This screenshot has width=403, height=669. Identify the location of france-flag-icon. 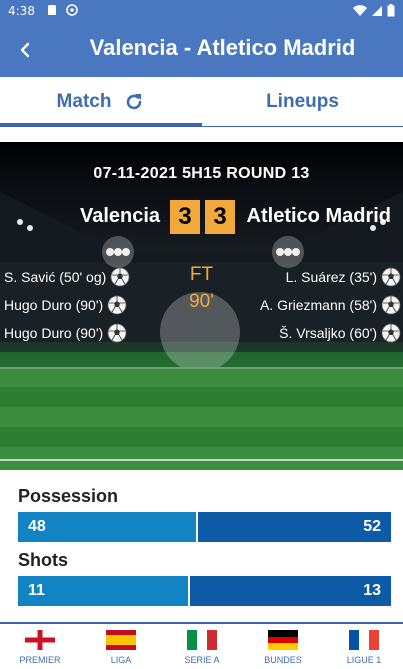
(364, 640).